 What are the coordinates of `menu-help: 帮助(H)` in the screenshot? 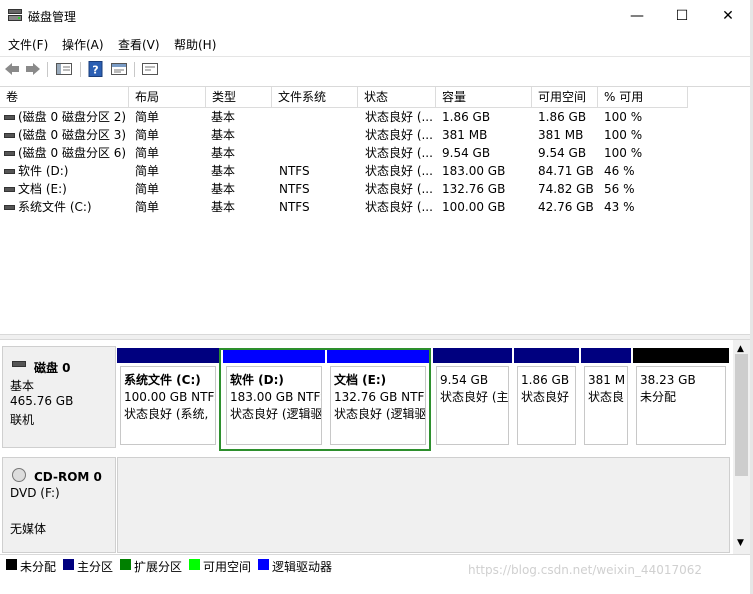 It's located at (195, 44).